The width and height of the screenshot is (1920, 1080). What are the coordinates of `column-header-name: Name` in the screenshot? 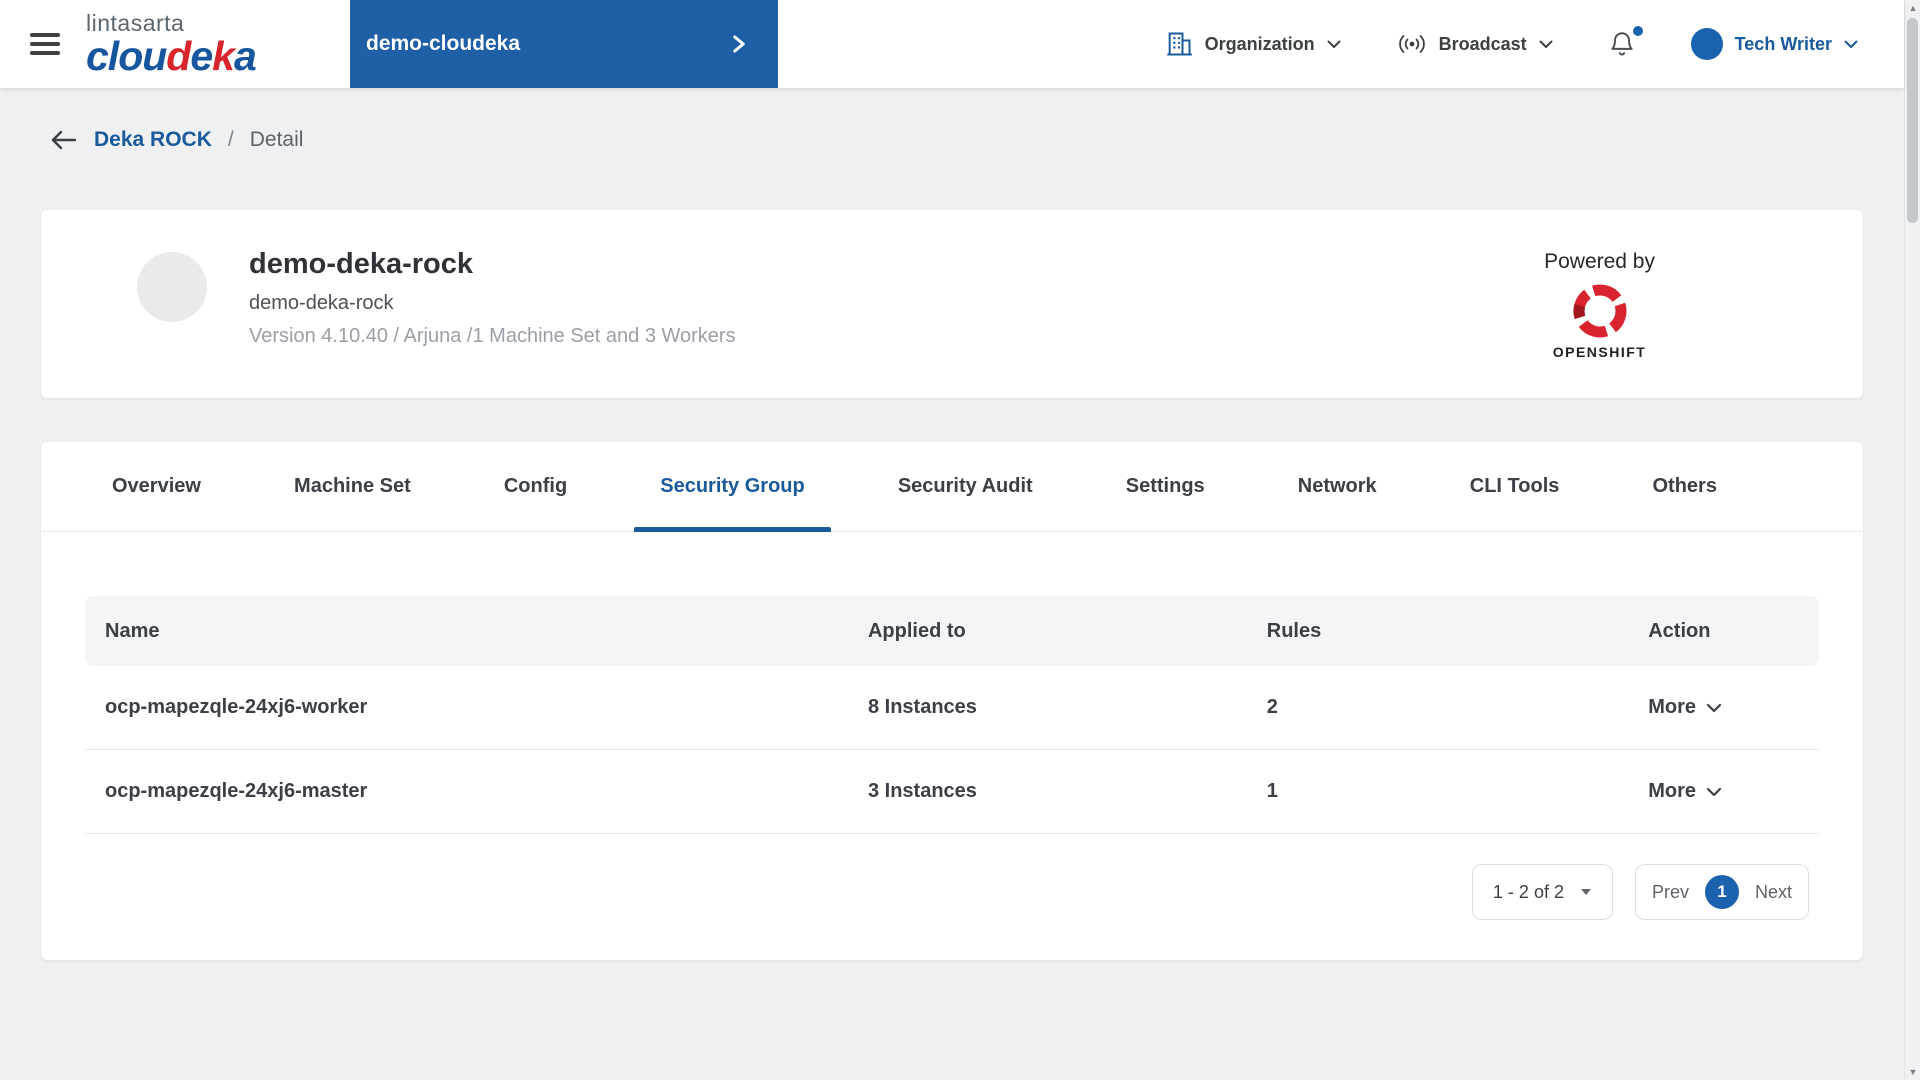 It's located at (132, 630).